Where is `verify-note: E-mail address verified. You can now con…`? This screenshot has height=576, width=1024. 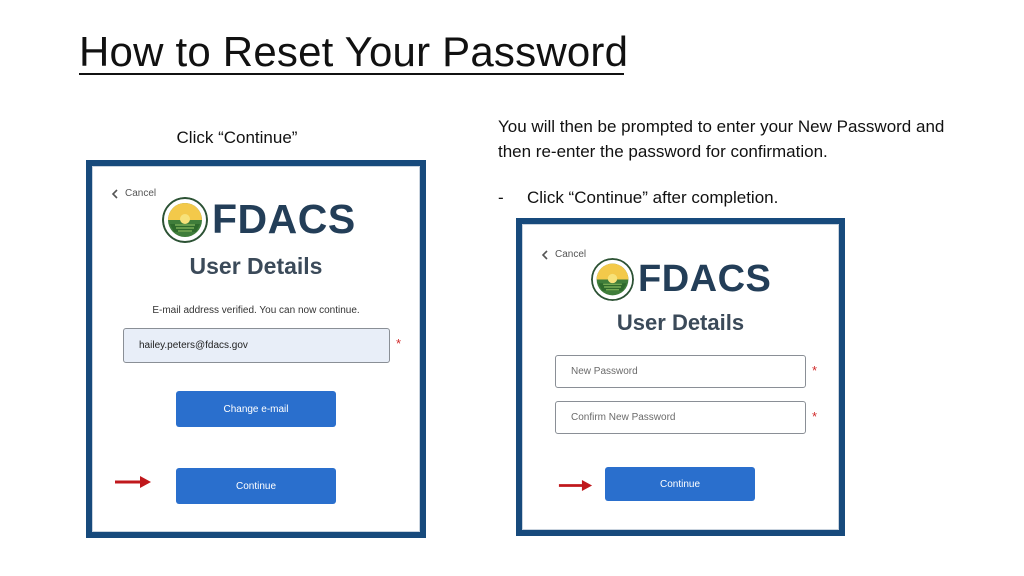 verify-note: E-mail address verified. You can now con… is located at coordinates (256, 310).